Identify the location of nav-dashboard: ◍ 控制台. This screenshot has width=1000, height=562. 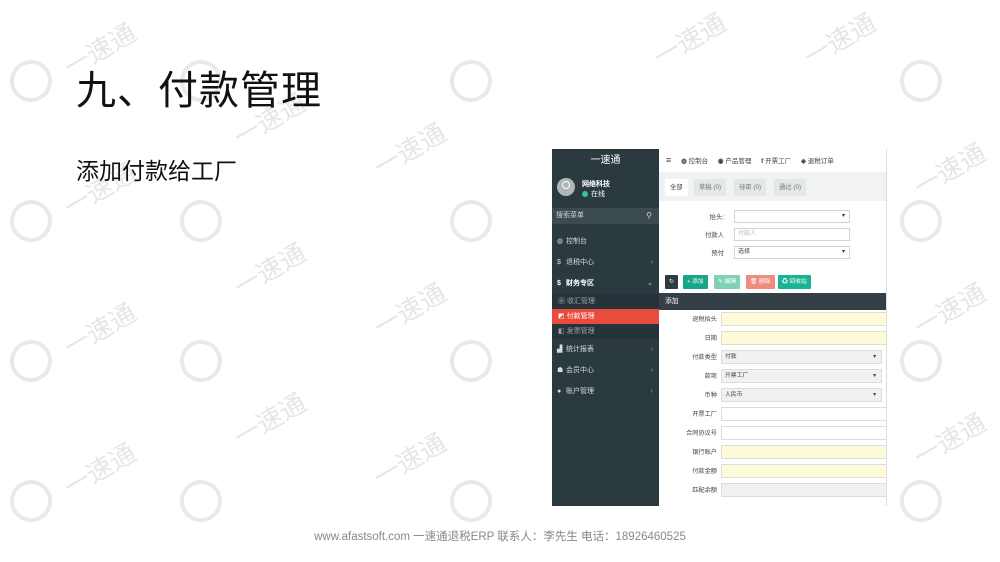
(694, 161).